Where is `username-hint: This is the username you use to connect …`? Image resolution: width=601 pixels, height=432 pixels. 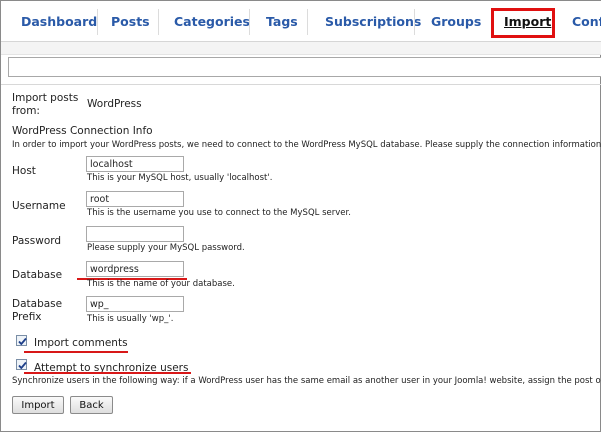 username-hint: This is the username you use to connect … is located at coordinates (219, 213).